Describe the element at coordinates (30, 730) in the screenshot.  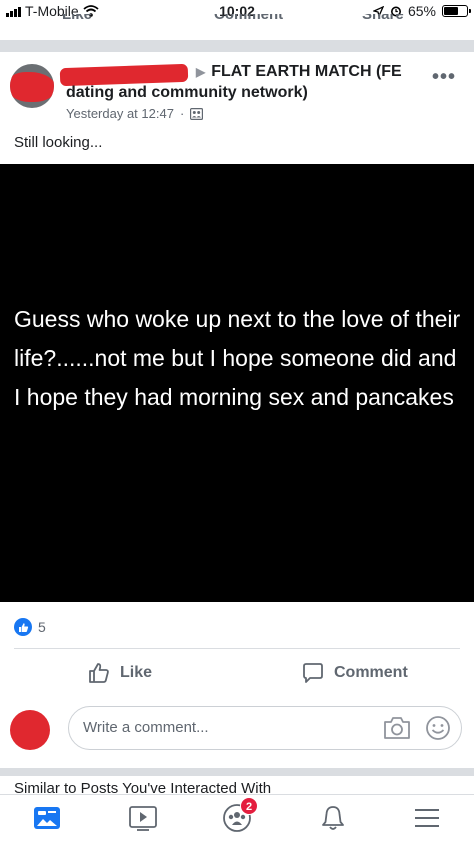
I see `viewer-avatar` at that location.